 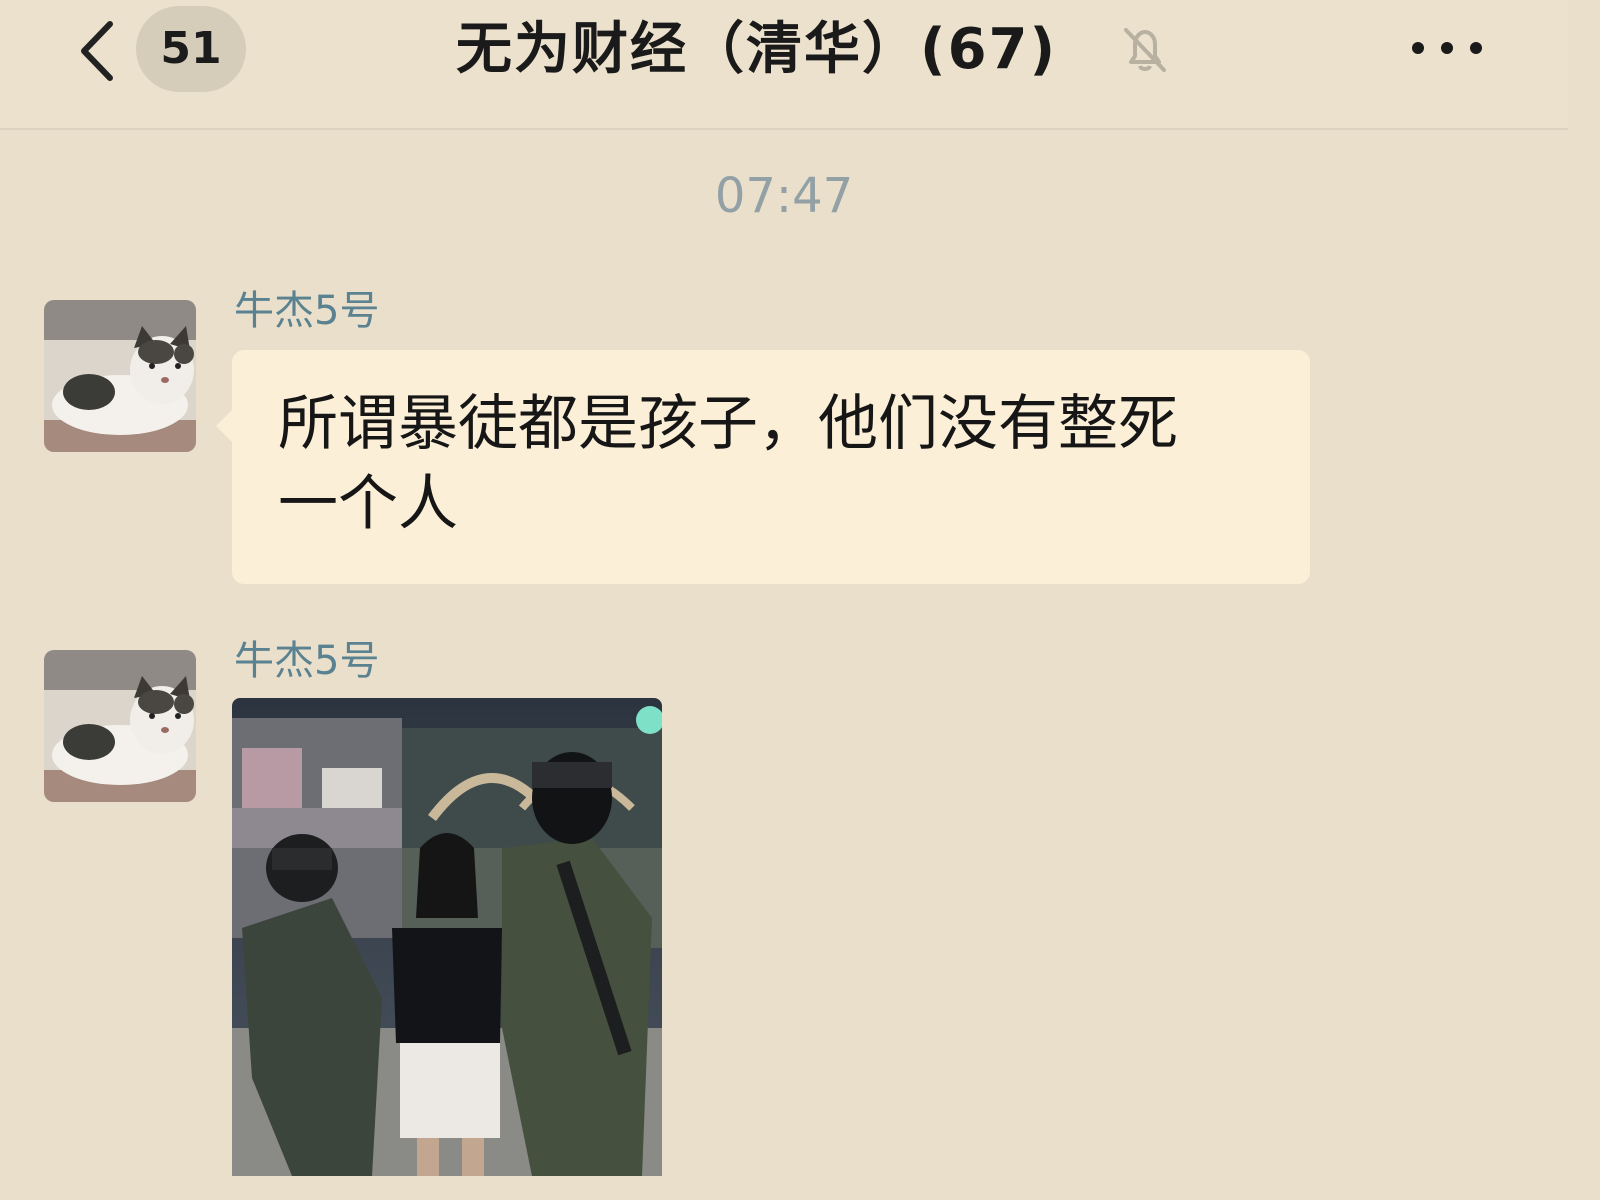 I want to click on message-text-line: 一个人, so click(x=368, y=504).